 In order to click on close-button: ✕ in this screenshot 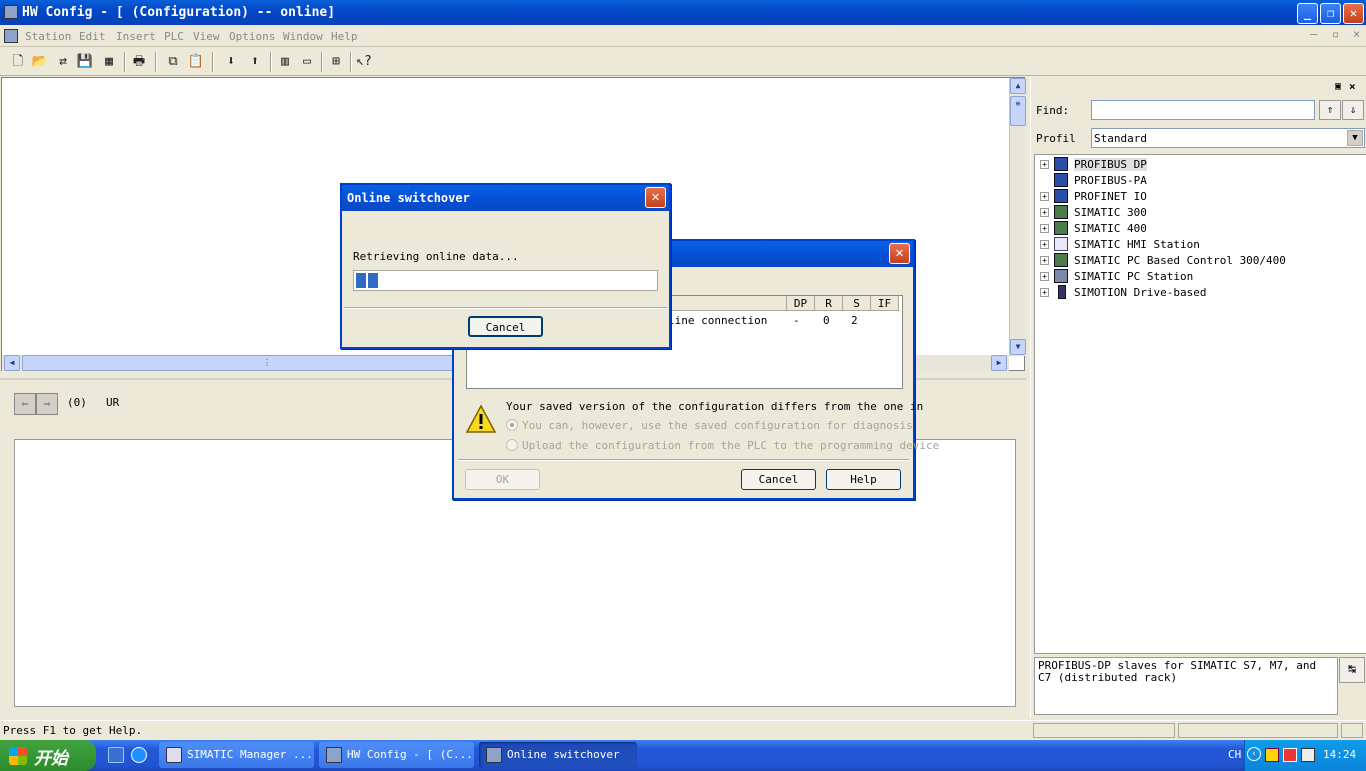, I will do `click(1353, 13)`.